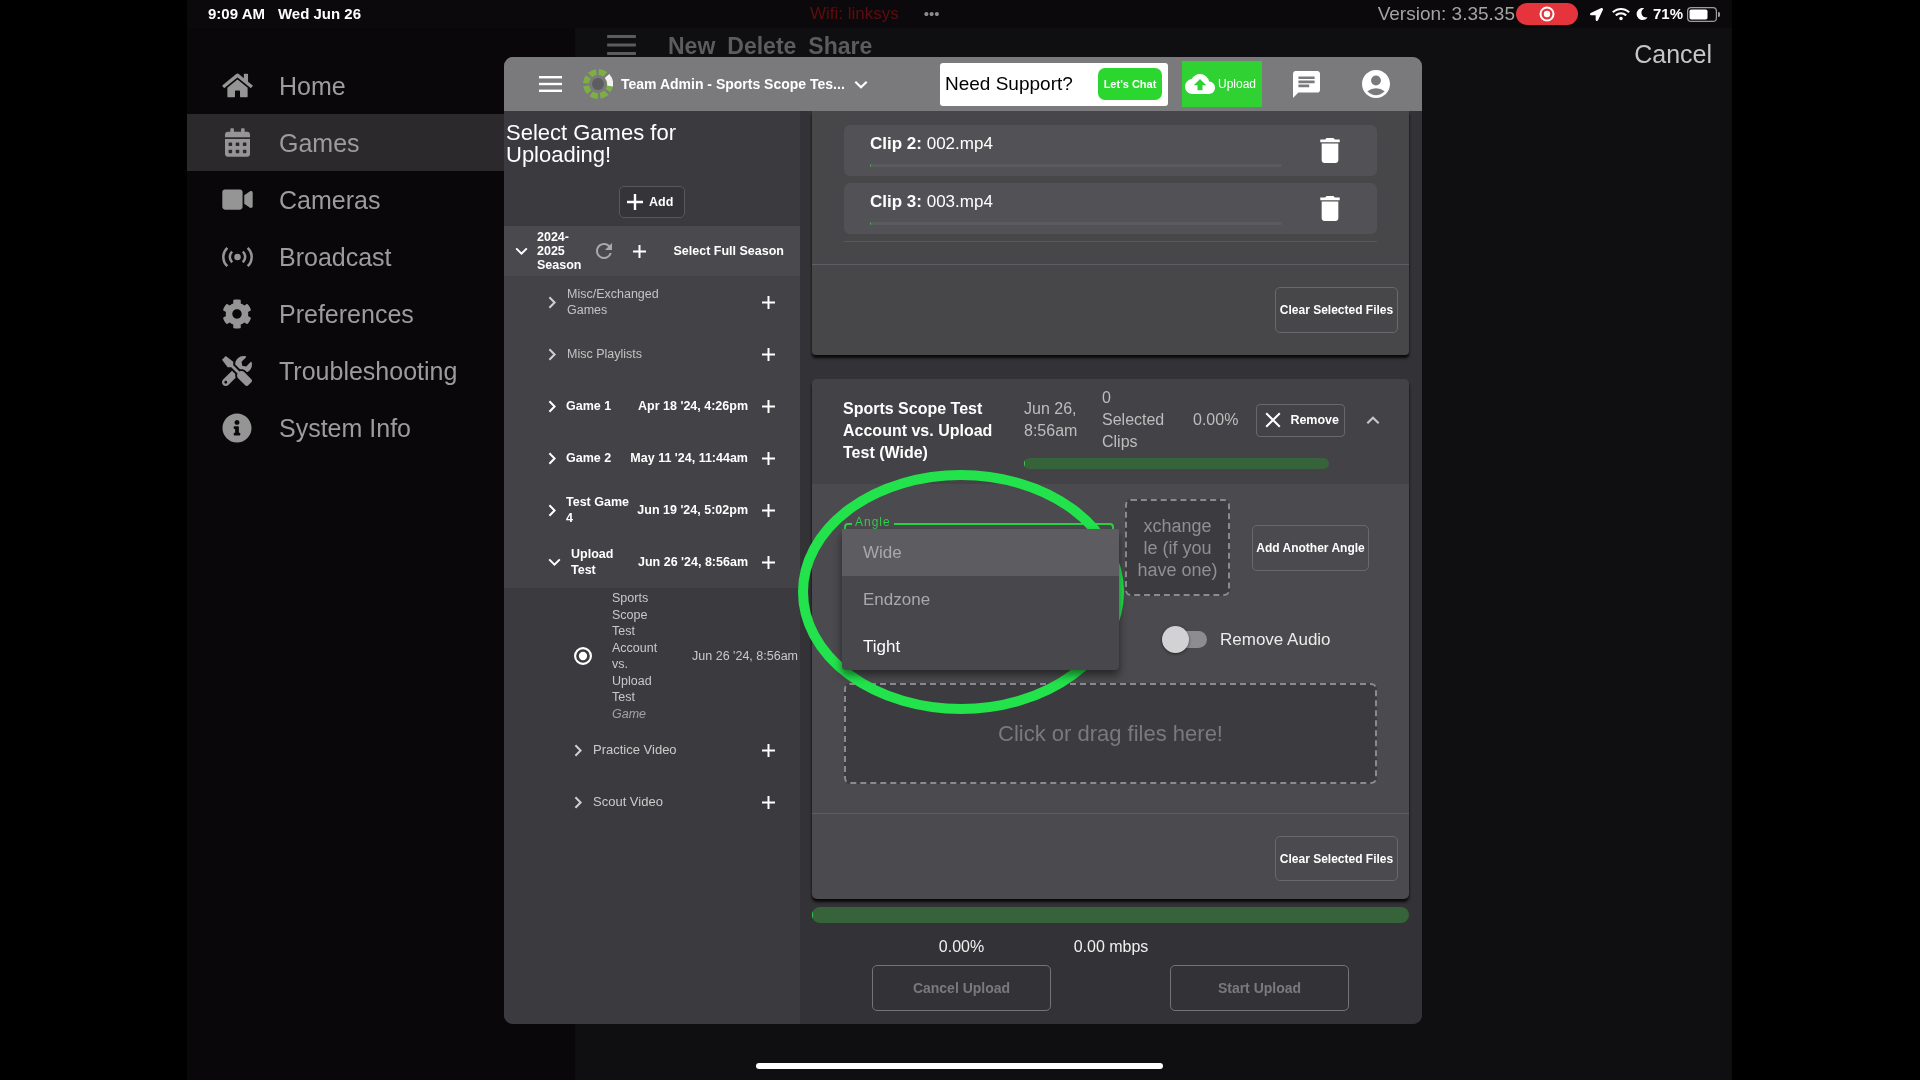 This screenshot has width=1920, height=1080. Describe the element at coordinates (345, 427) in the screenshot. I see `sidebar-item: System Info` at that location.